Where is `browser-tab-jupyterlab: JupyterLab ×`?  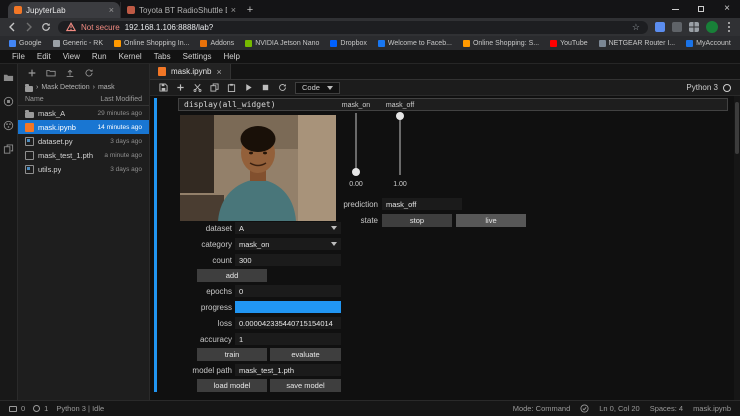 browser-tab-jupyterlab: JupyterLab × is located at coordinates (64, 10).